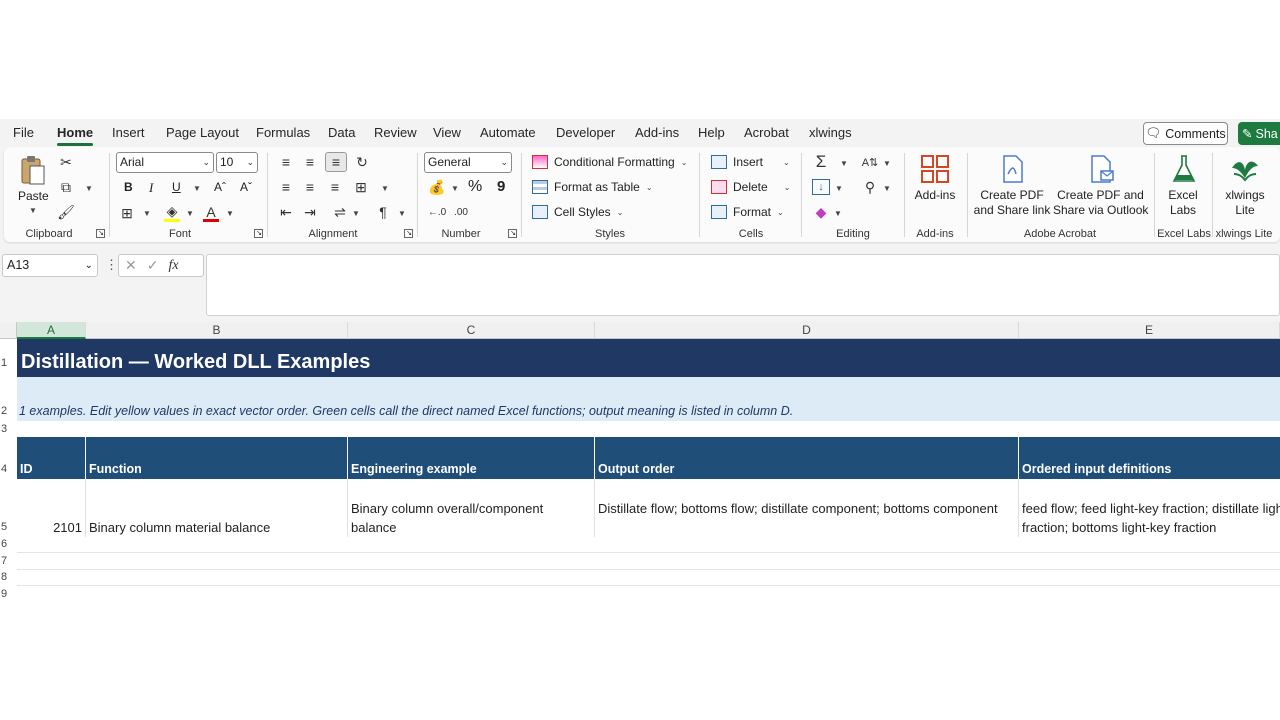 The image size is (1280, 720). I want to click on header-function: Function, so click(217, 458).